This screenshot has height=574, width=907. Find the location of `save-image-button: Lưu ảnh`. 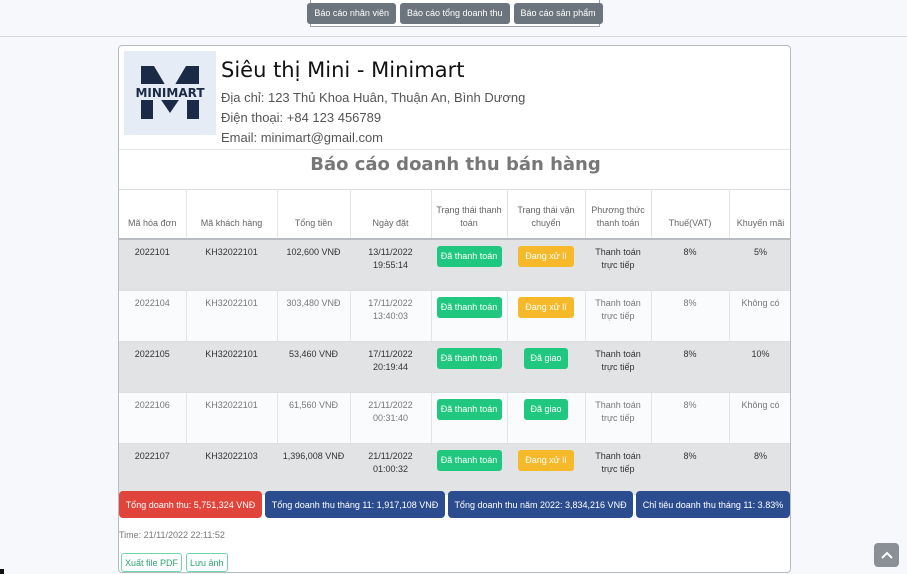

save-image-button: Lưu ảnh is located at coordinates (207, 562).